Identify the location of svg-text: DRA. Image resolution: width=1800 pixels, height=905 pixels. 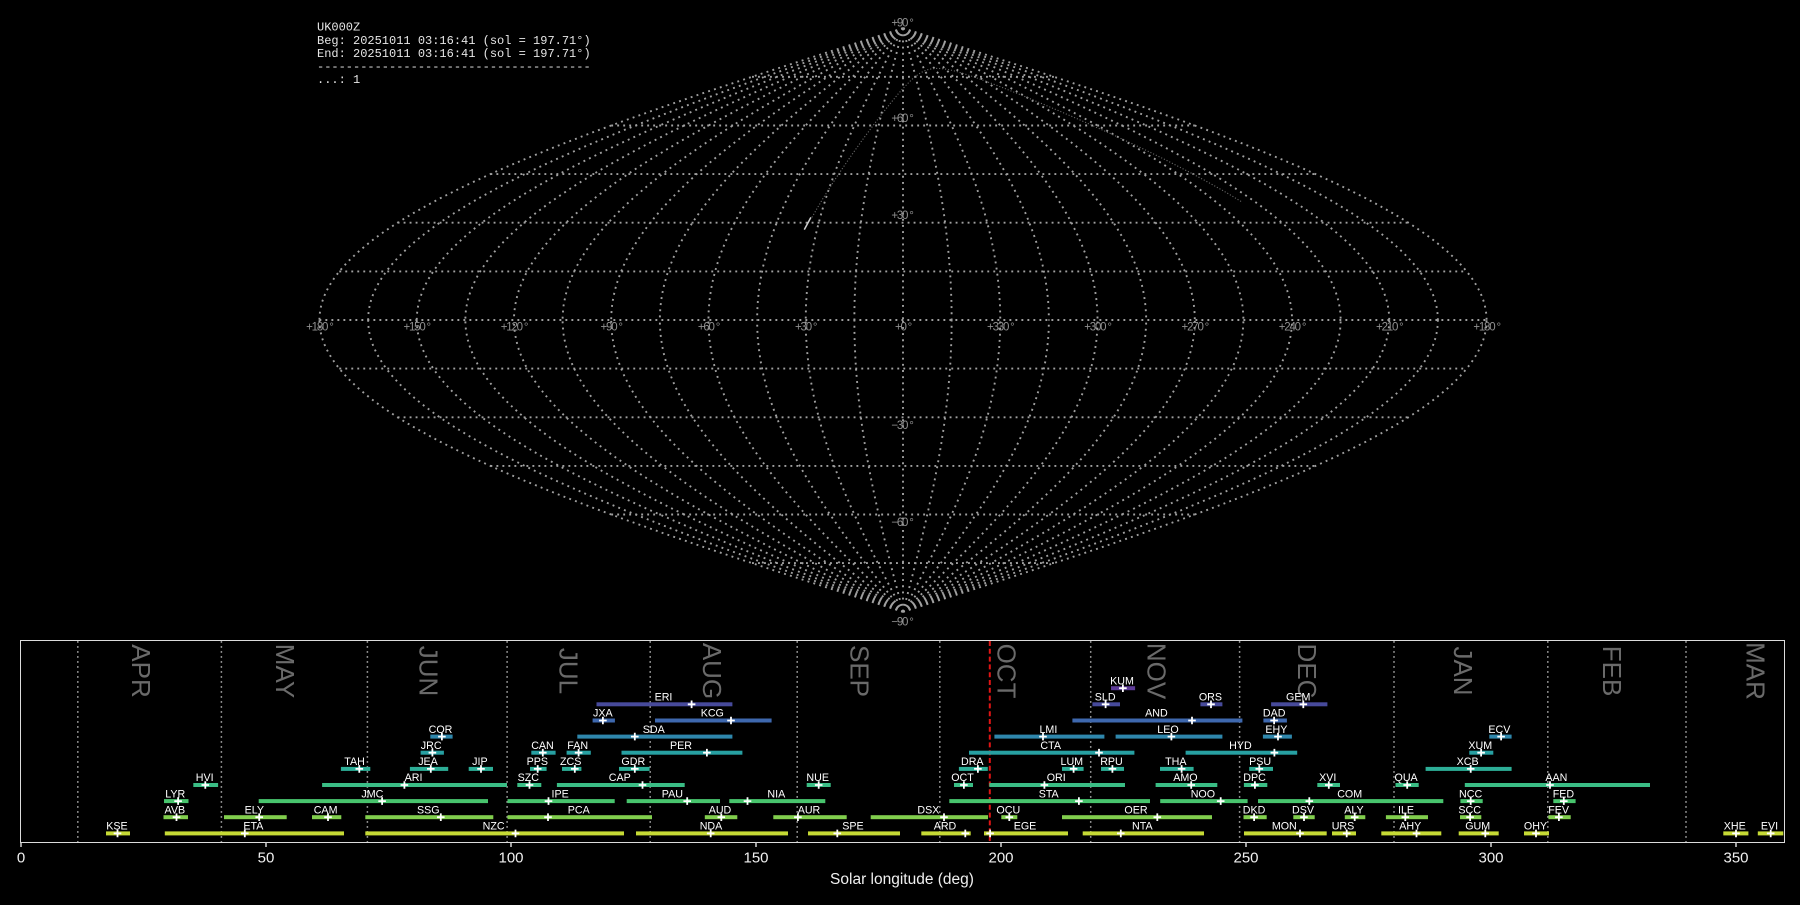
(972, 762).